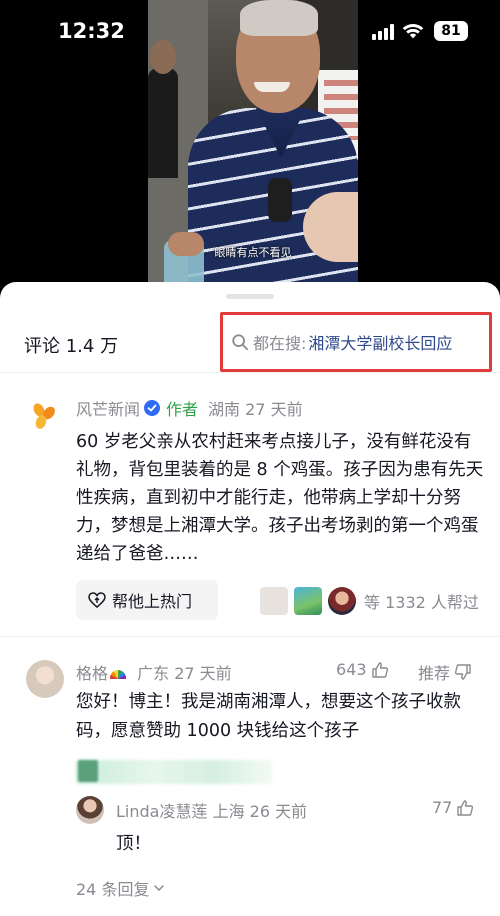 This screenshot has height=916, width=500. Describe the element at coordinates (380, 342) in the screenshot. I see `search-term: 湘潭大学副校长回应` at that location.